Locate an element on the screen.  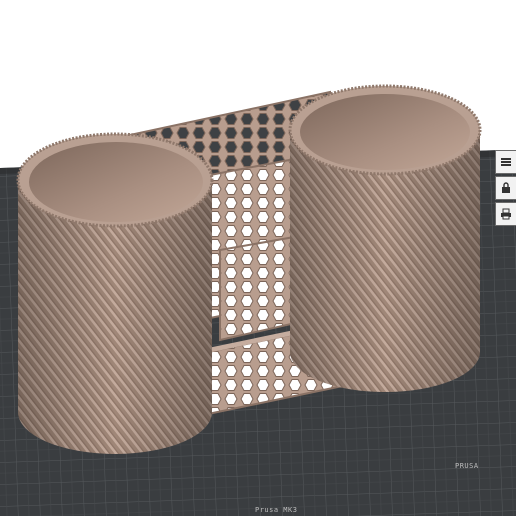
print-icon is located at coordinates (506, 214).